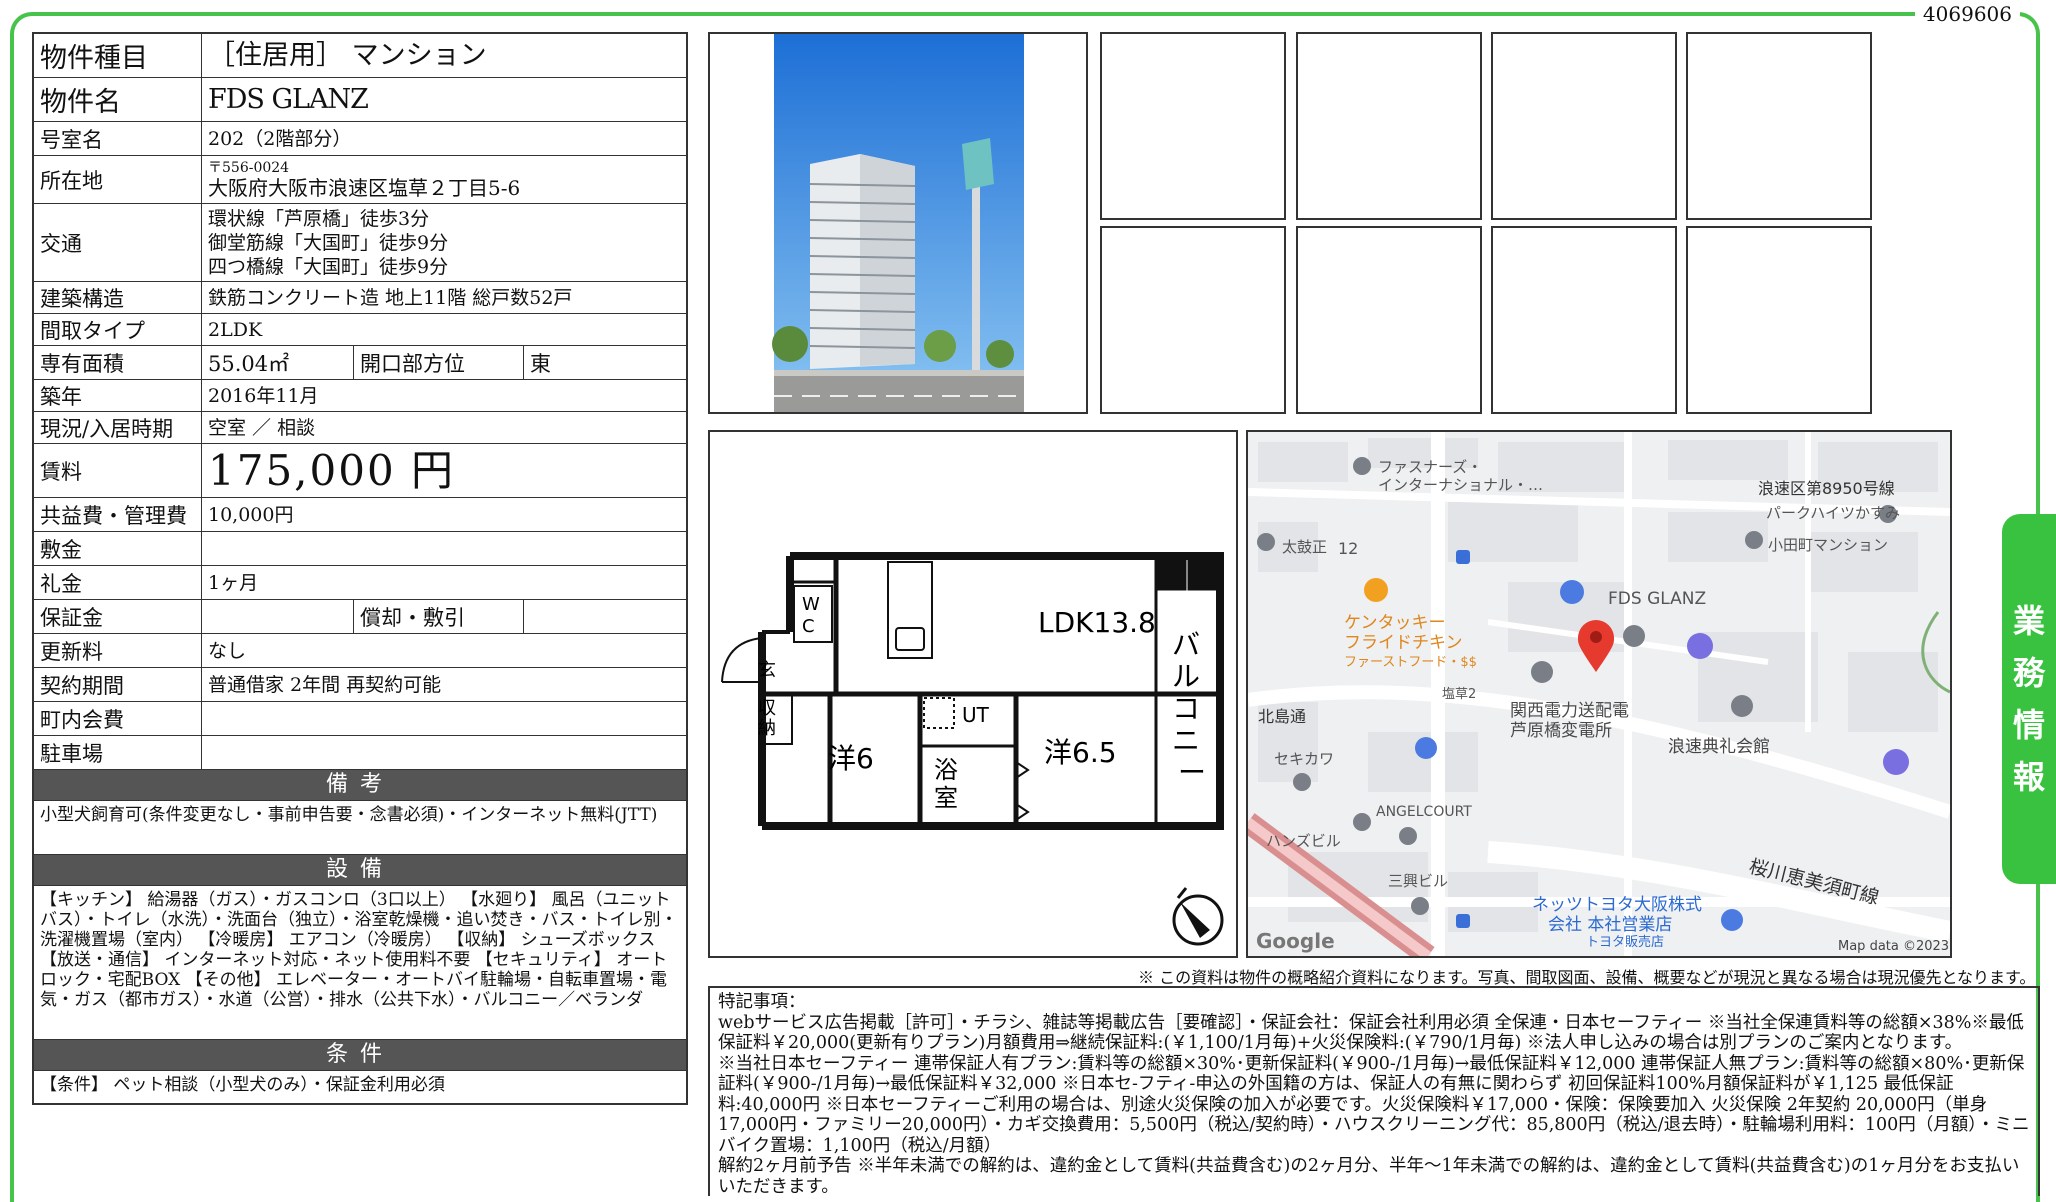 The width and height of the screenshot is (2056, 1202). Describe the element at coordinates (118, 752) in the screenshot. I see `label: 駐車場` at that location.